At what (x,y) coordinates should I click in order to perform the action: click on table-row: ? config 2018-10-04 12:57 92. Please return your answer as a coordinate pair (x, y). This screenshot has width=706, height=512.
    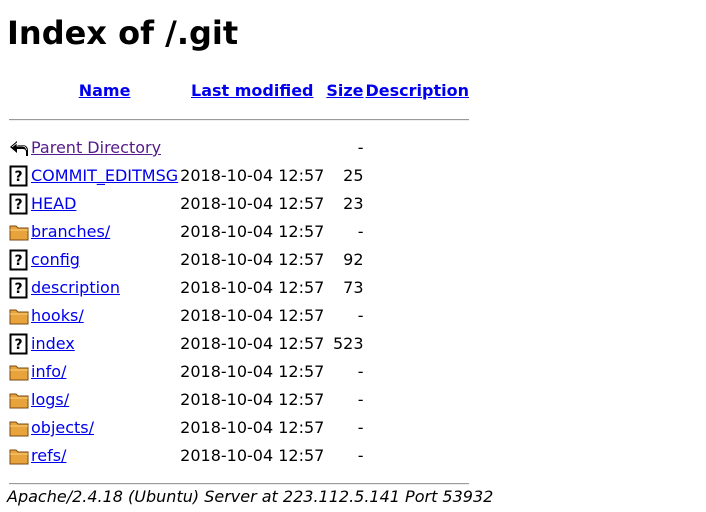
    Looking at the image, I should click on (239, 260).